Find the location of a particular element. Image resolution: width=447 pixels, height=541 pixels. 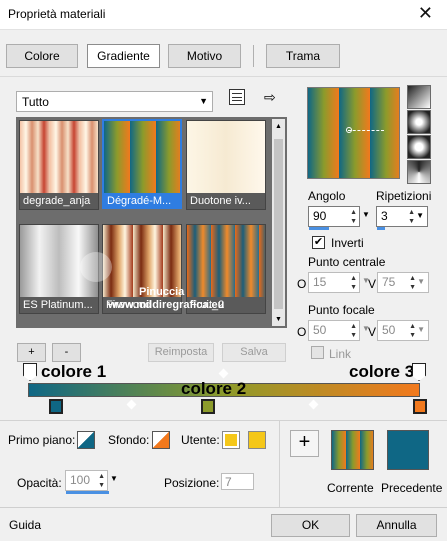

previous-material-swatch is located at coordinates (408, 450).